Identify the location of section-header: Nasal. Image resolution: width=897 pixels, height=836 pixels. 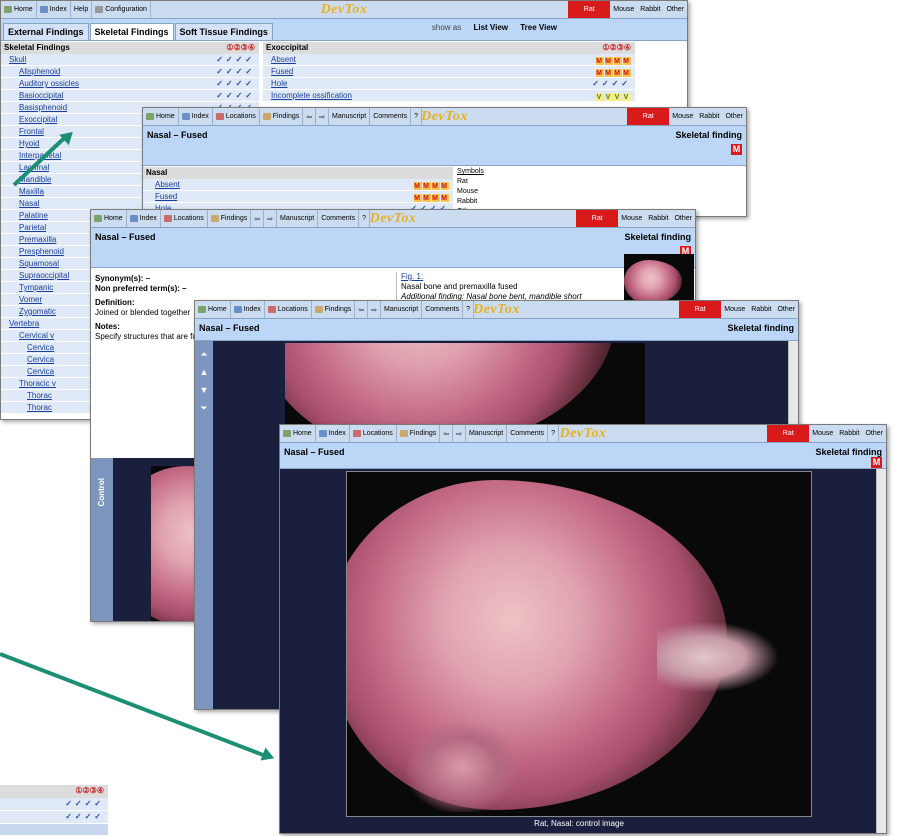
(298, 173).